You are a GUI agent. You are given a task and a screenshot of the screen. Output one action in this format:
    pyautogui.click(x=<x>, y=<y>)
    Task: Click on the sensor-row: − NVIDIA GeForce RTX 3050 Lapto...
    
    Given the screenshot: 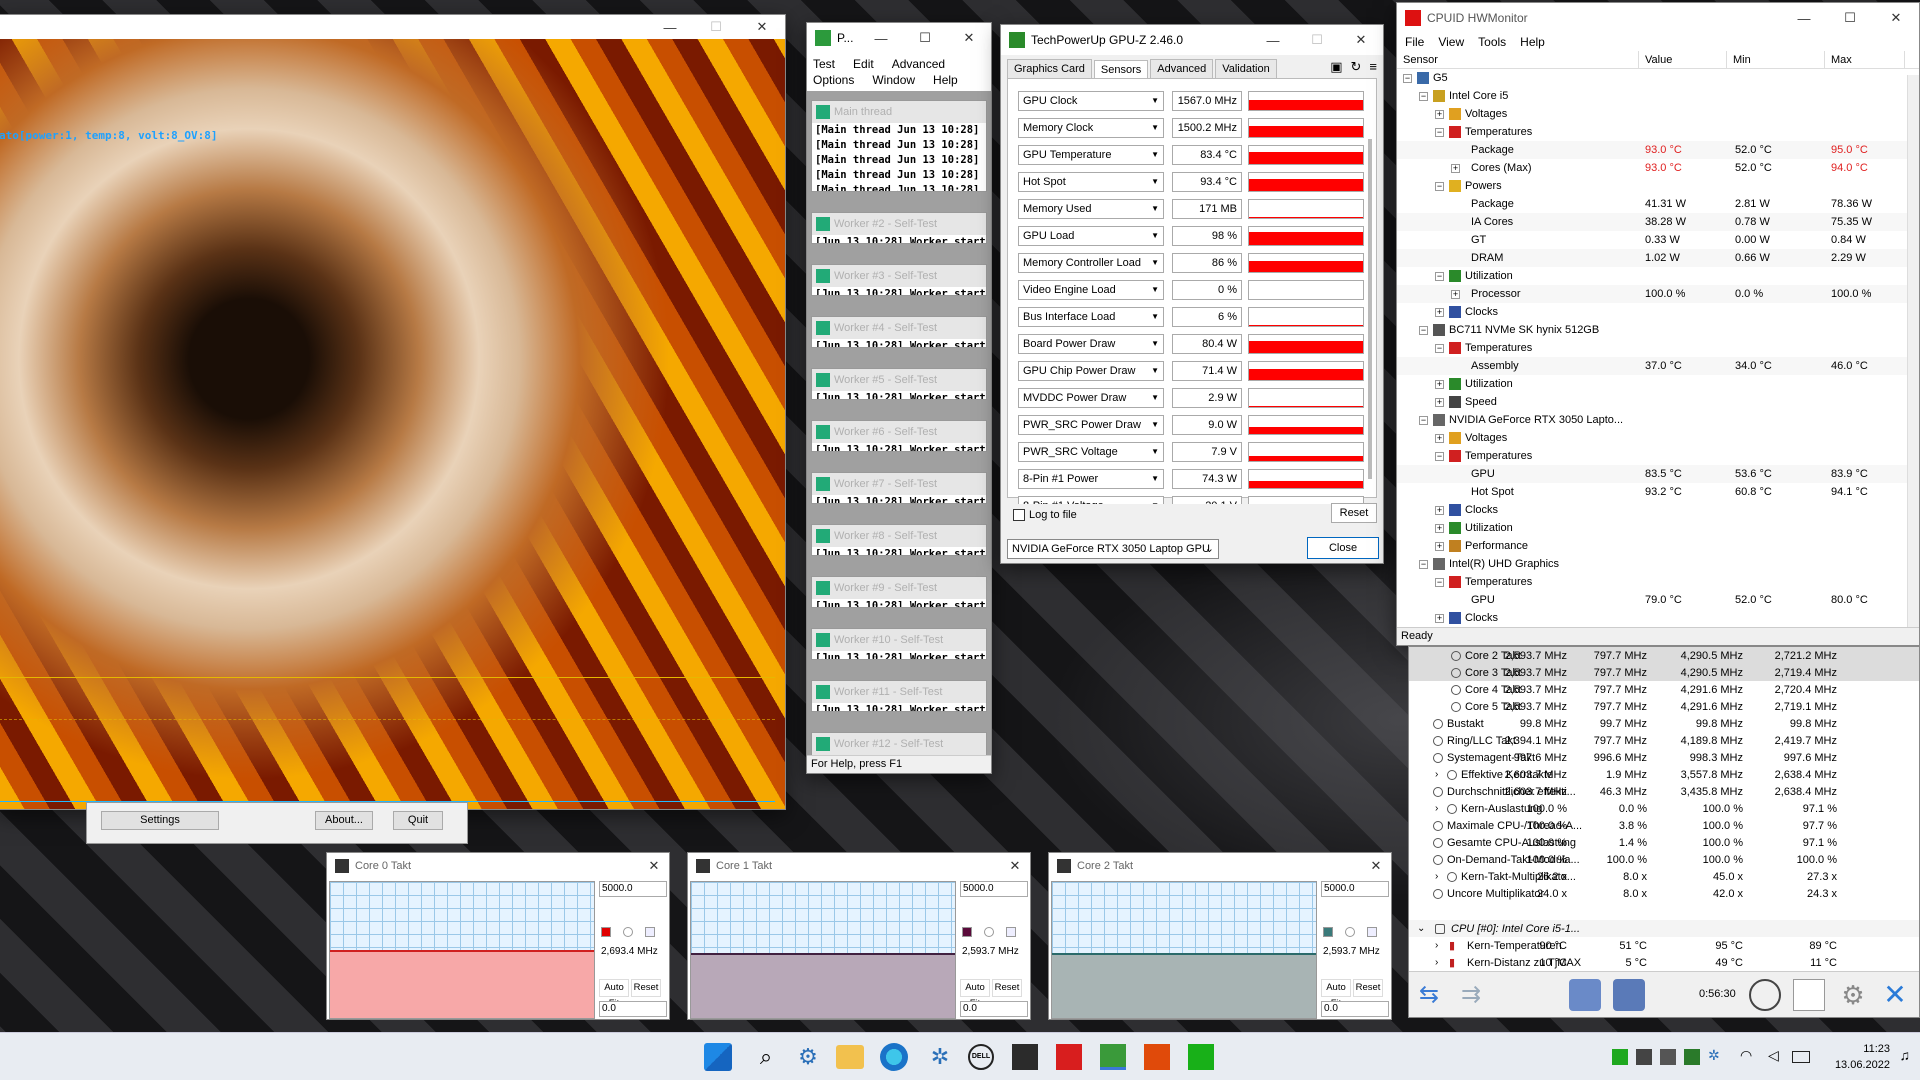 What is the action you would take?
    pyautogui.click(x=1658, y=420)
    